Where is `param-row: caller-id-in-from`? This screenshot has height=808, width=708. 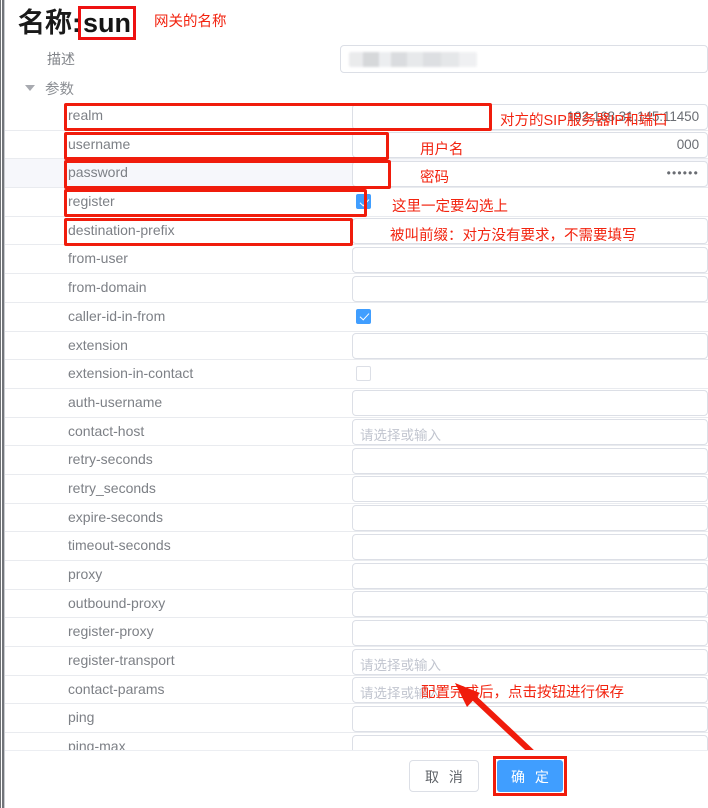 param-row: caller-id-in-from is located at coordinates (356, 317).